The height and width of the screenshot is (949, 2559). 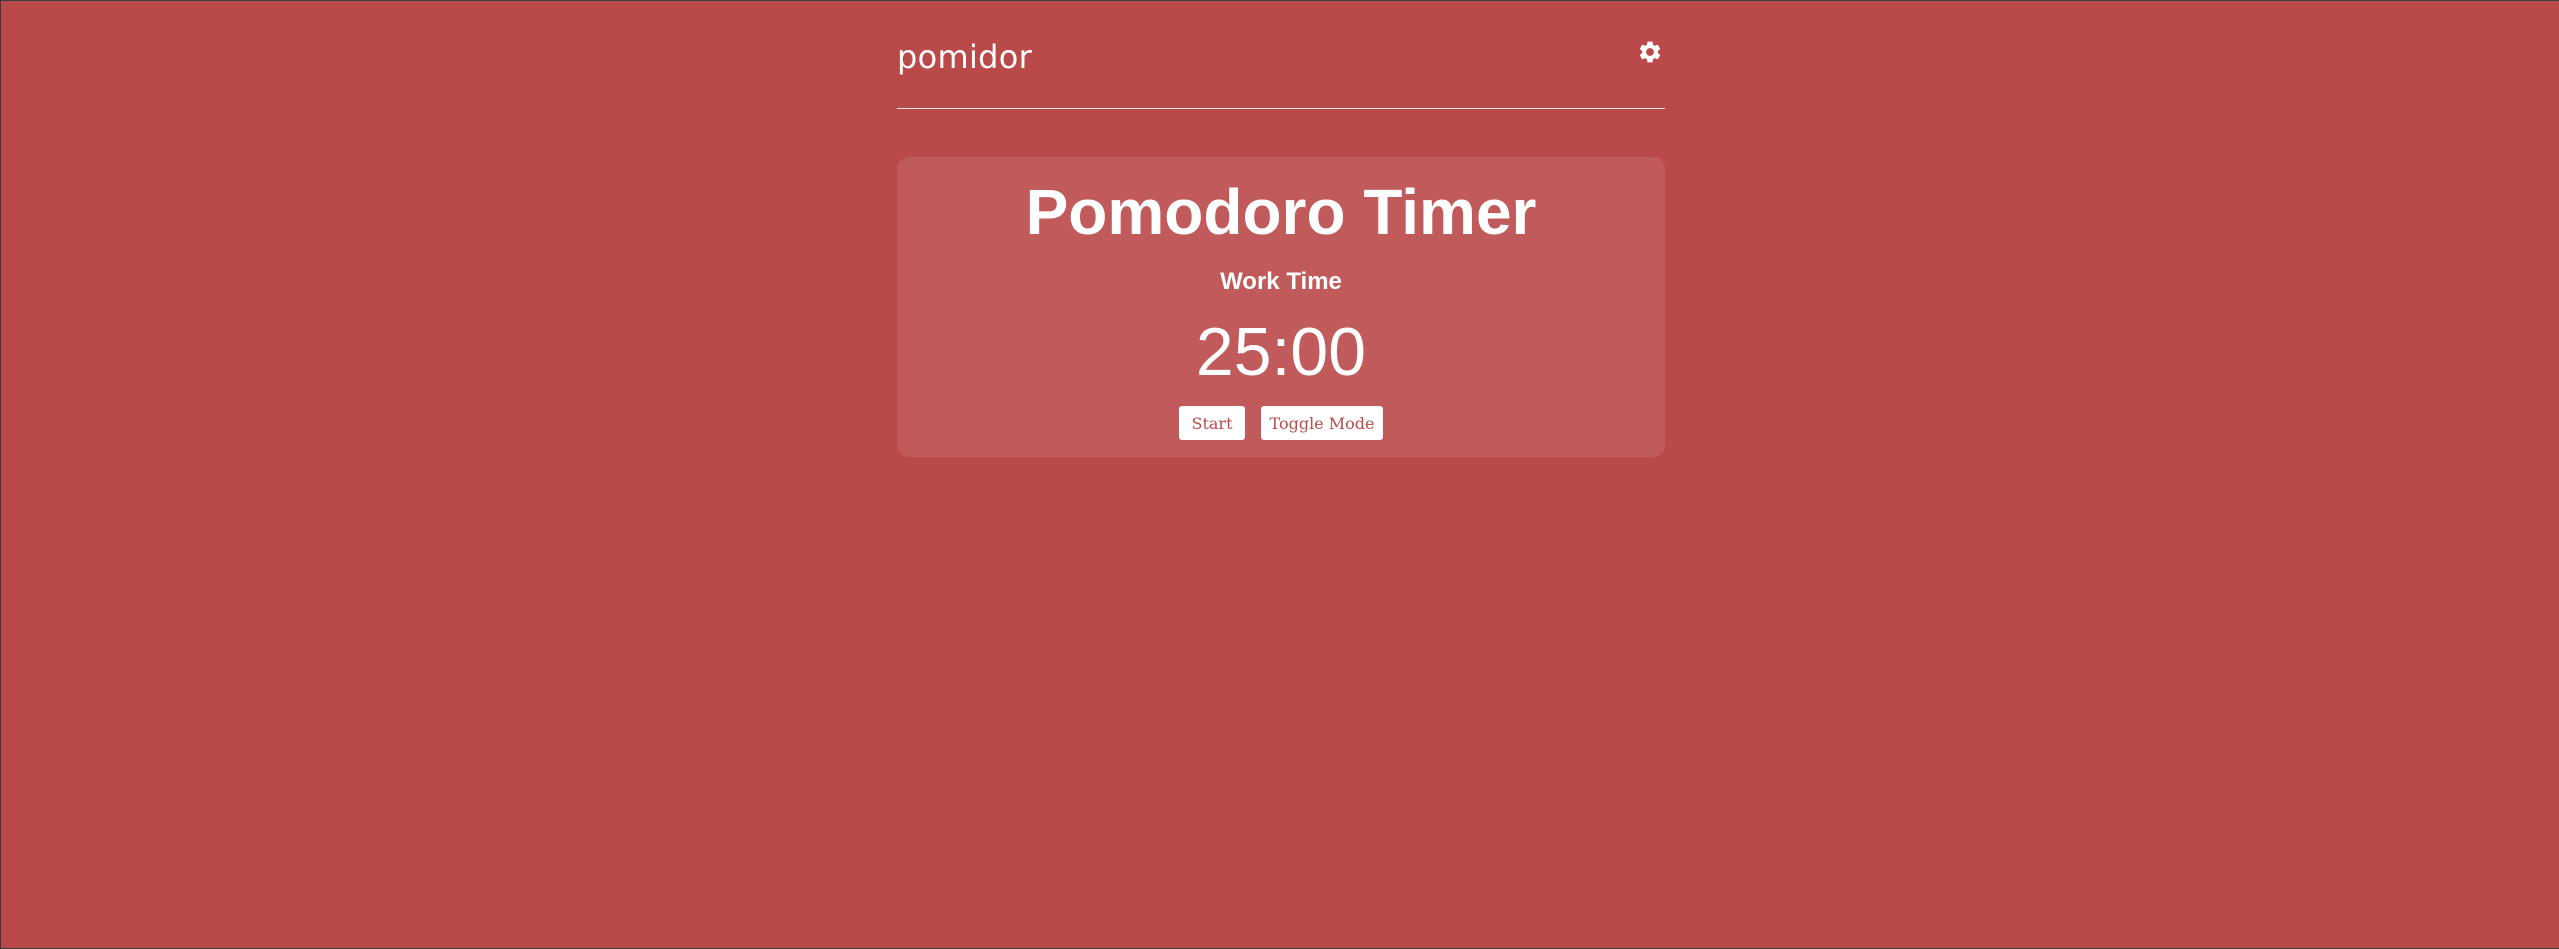 What do you see at coordinates (1281, 55) in the screenshot?
I see `header: pomidor` at bounding box center [1281, 55].